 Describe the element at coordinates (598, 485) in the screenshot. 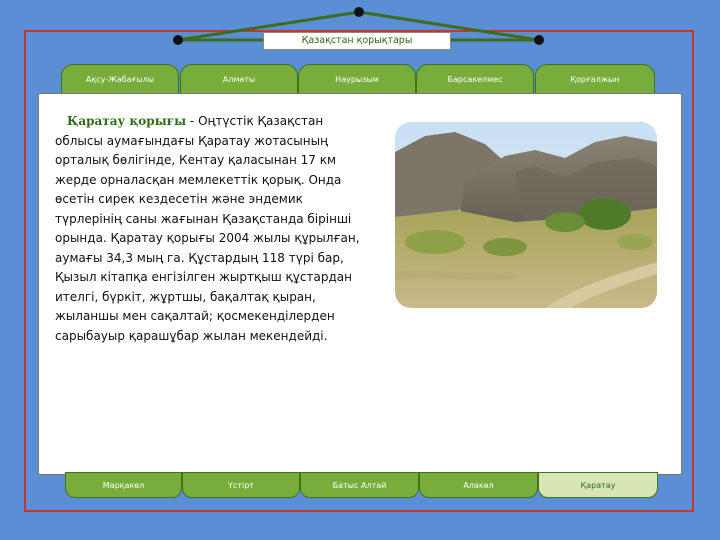

I see `tab-karatau: Қаратау` at that location.